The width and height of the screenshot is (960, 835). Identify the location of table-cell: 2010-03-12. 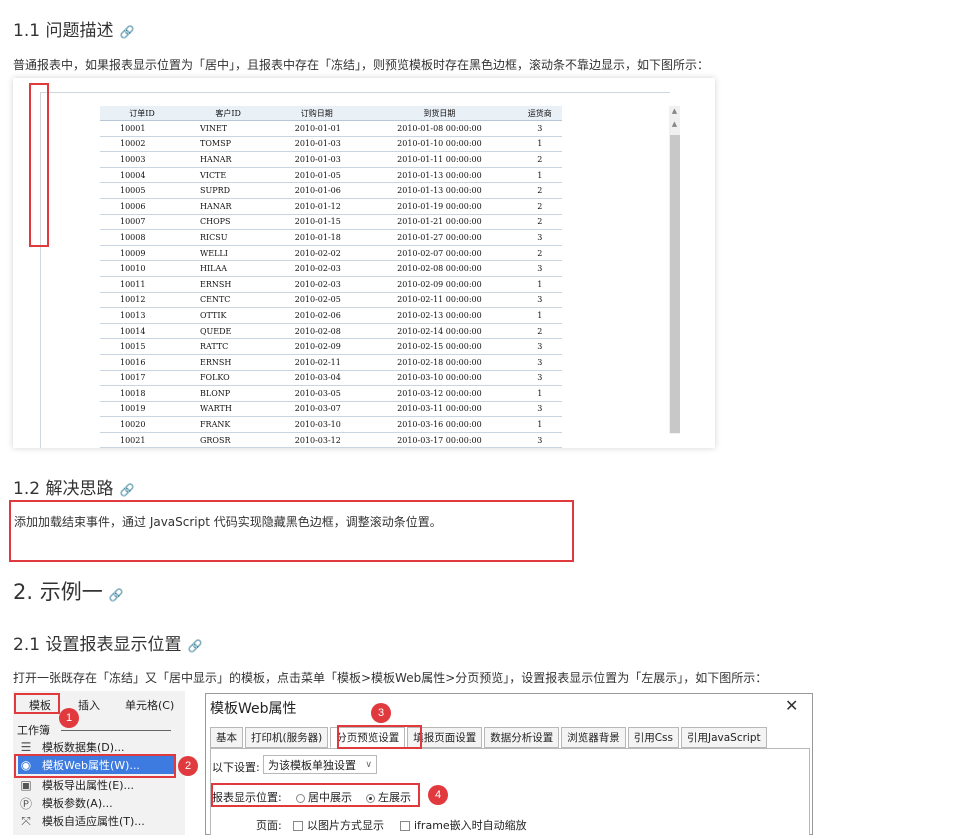
(317, 440).